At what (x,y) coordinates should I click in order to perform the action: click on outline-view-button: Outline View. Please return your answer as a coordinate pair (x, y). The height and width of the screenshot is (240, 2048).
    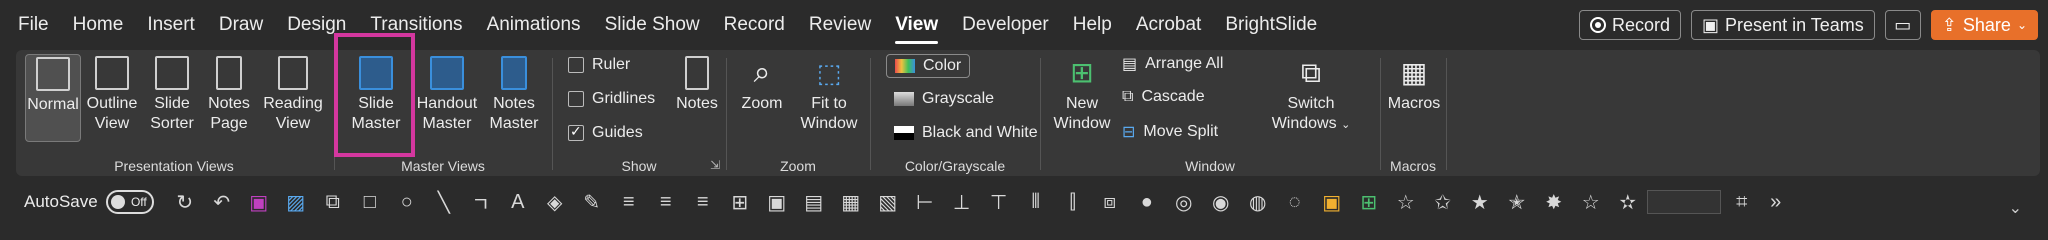
    Looking at the image, I should click on (112, 94).